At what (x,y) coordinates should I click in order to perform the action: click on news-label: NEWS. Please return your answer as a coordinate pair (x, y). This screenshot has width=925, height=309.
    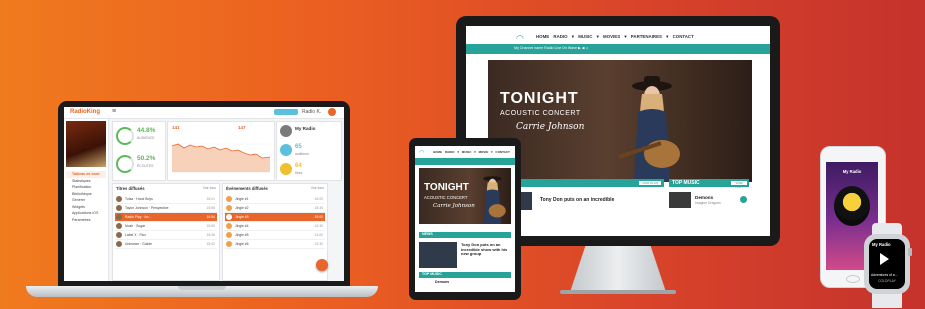
    Looking at the image, I should click on (427, 234).